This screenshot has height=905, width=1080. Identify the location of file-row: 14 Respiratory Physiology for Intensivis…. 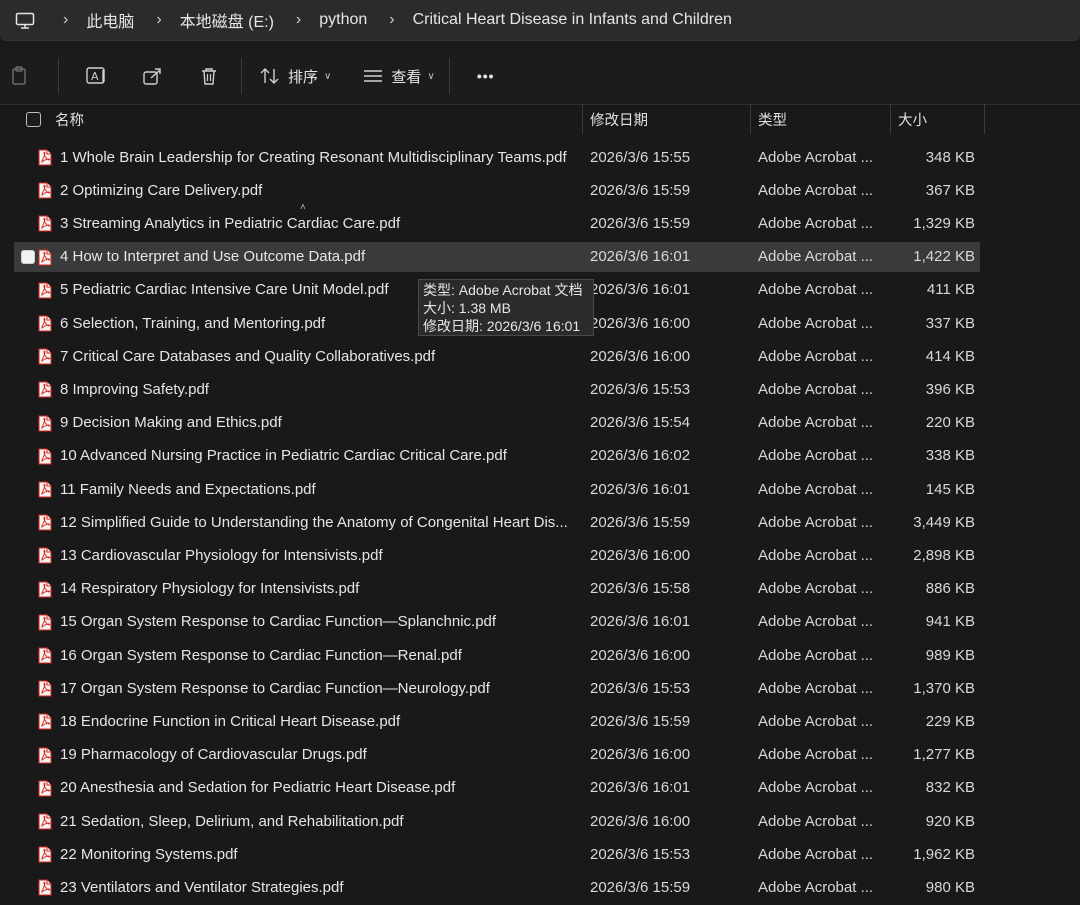
(497, 589).